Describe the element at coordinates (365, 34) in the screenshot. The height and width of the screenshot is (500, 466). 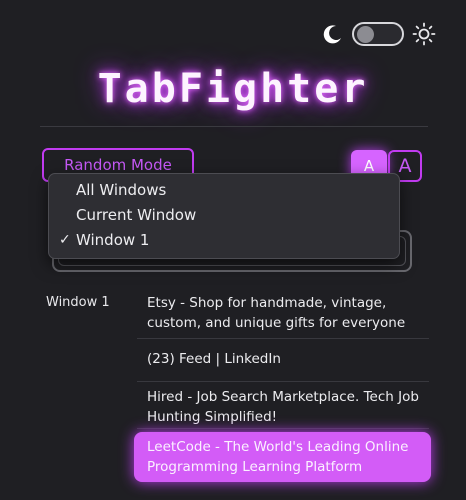
I see `toggle-knob` at that location.